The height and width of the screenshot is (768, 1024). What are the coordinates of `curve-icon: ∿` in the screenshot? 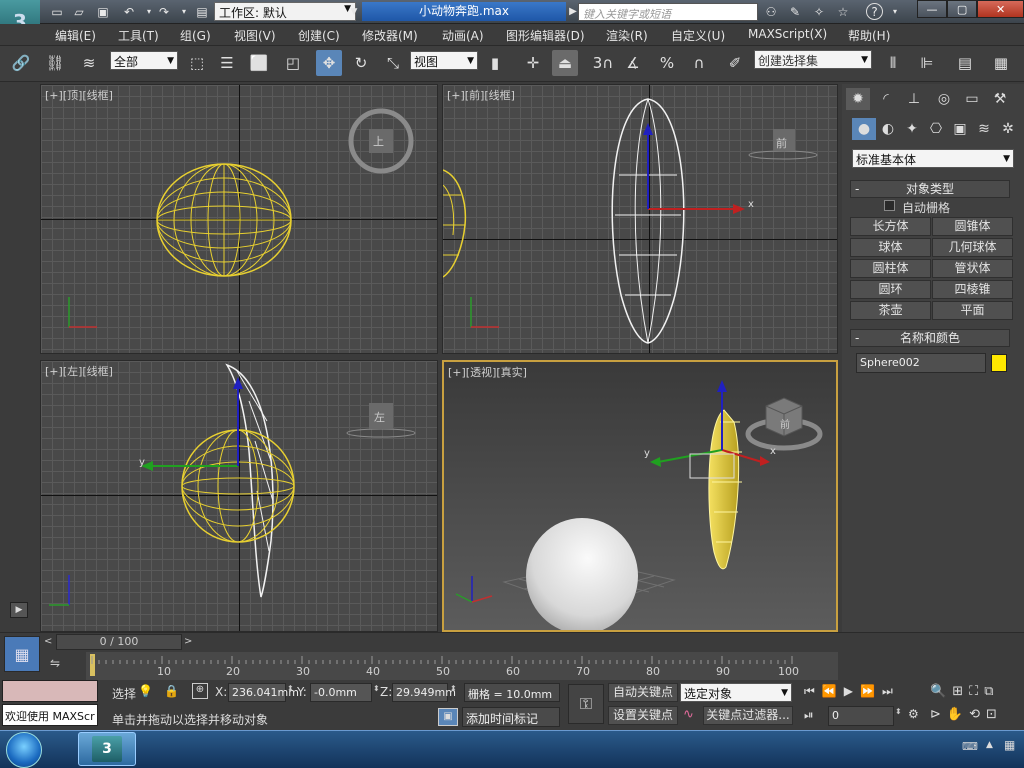 It's located at (692, 716).